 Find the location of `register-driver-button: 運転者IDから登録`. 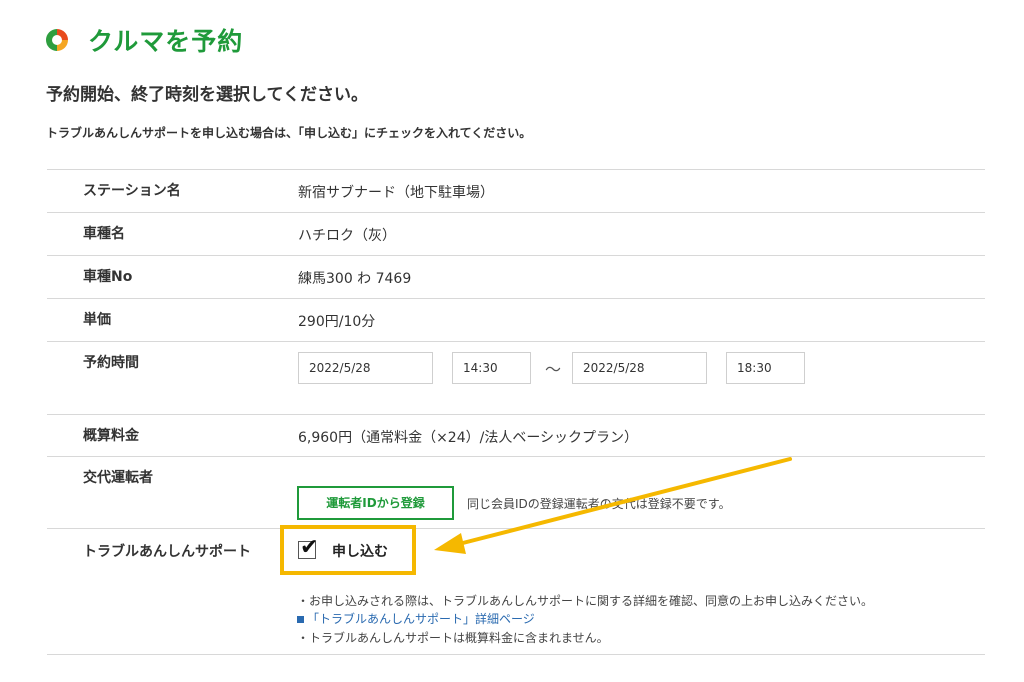

register-driver-button: 運転者IDから登録 is located at coordinates (375, 503).